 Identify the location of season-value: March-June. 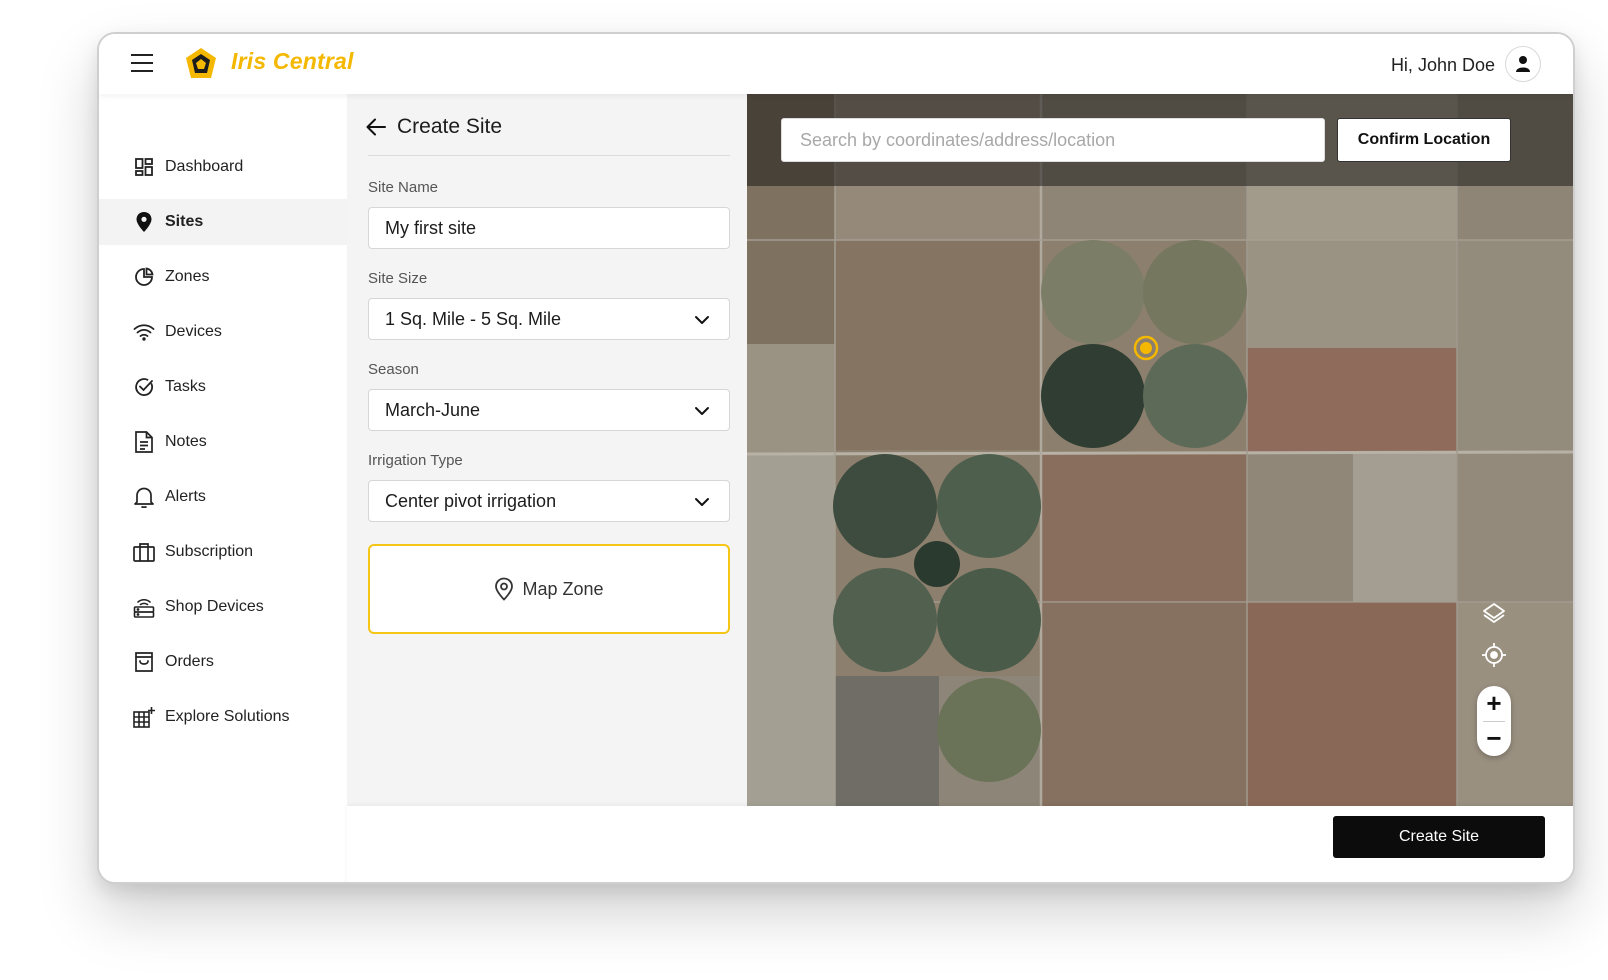
(433, 409).